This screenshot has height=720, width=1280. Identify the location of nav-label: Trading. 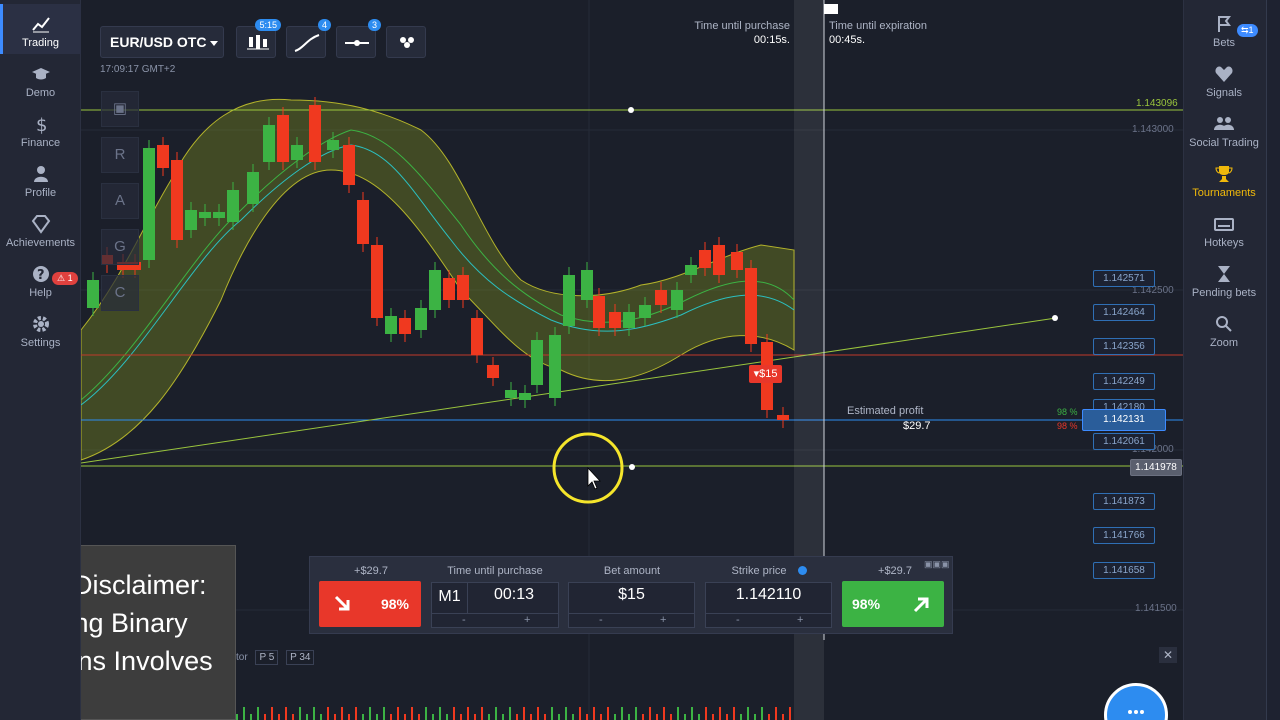
(40, 43).